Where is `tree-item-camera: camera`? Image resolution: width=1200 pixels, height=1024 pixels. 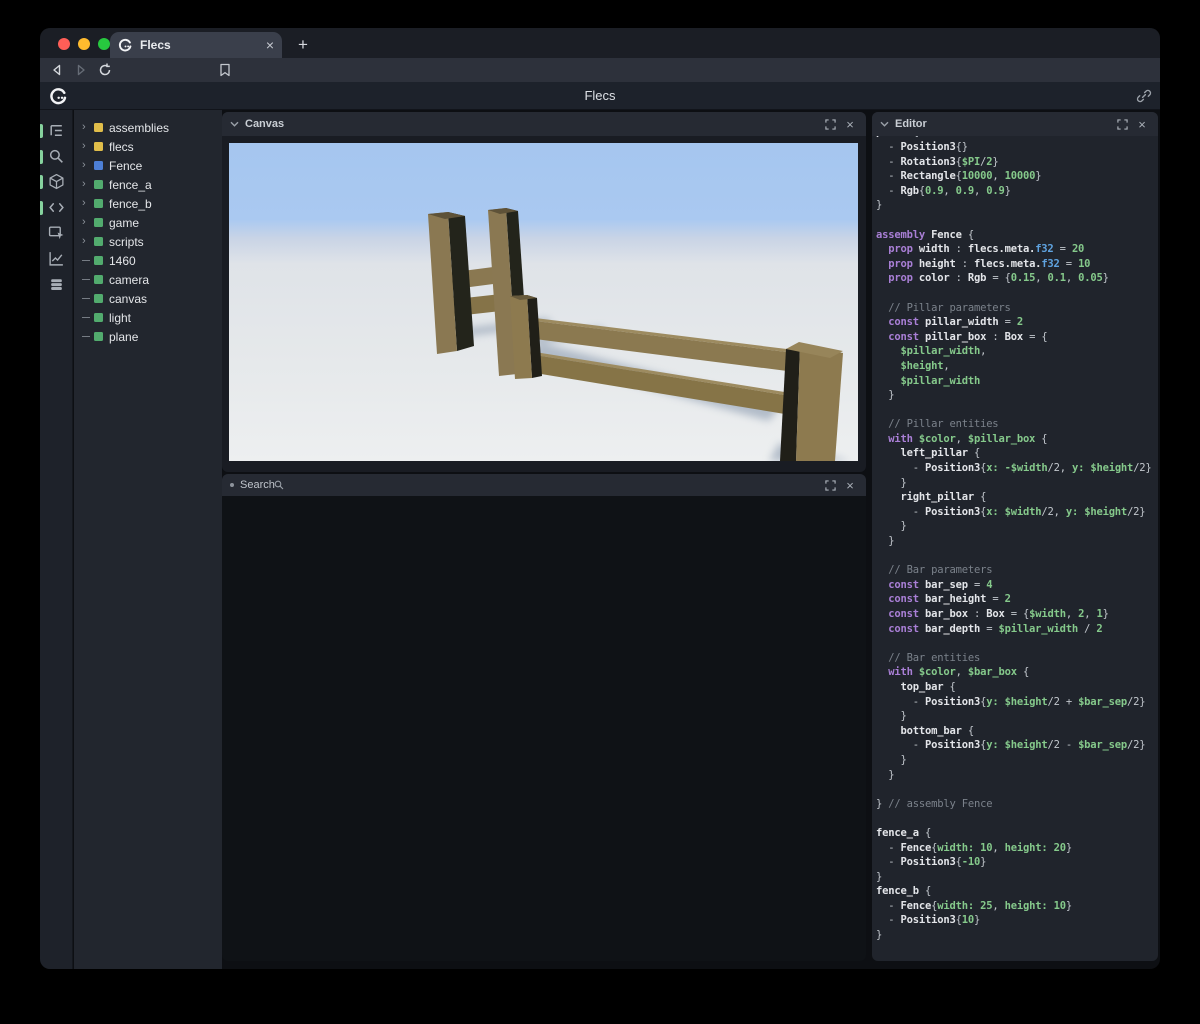 tree-item-camera: camera is located at coordinates (148, 279).